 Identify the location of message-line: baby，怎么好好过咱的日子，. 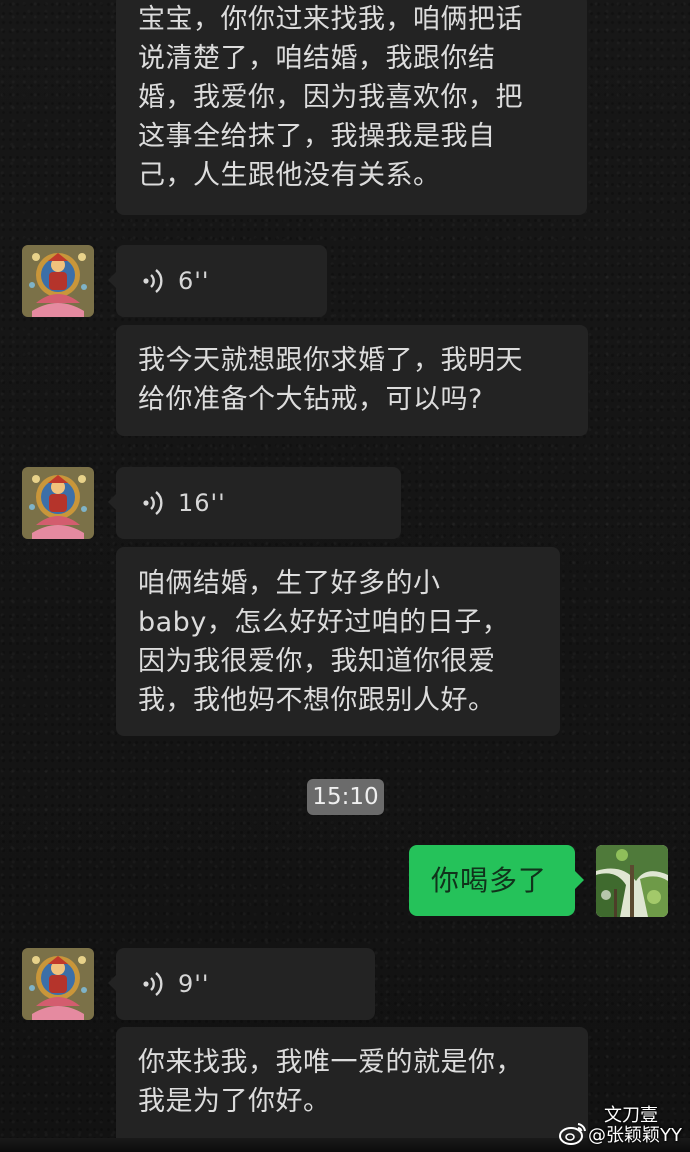
(324, 622).